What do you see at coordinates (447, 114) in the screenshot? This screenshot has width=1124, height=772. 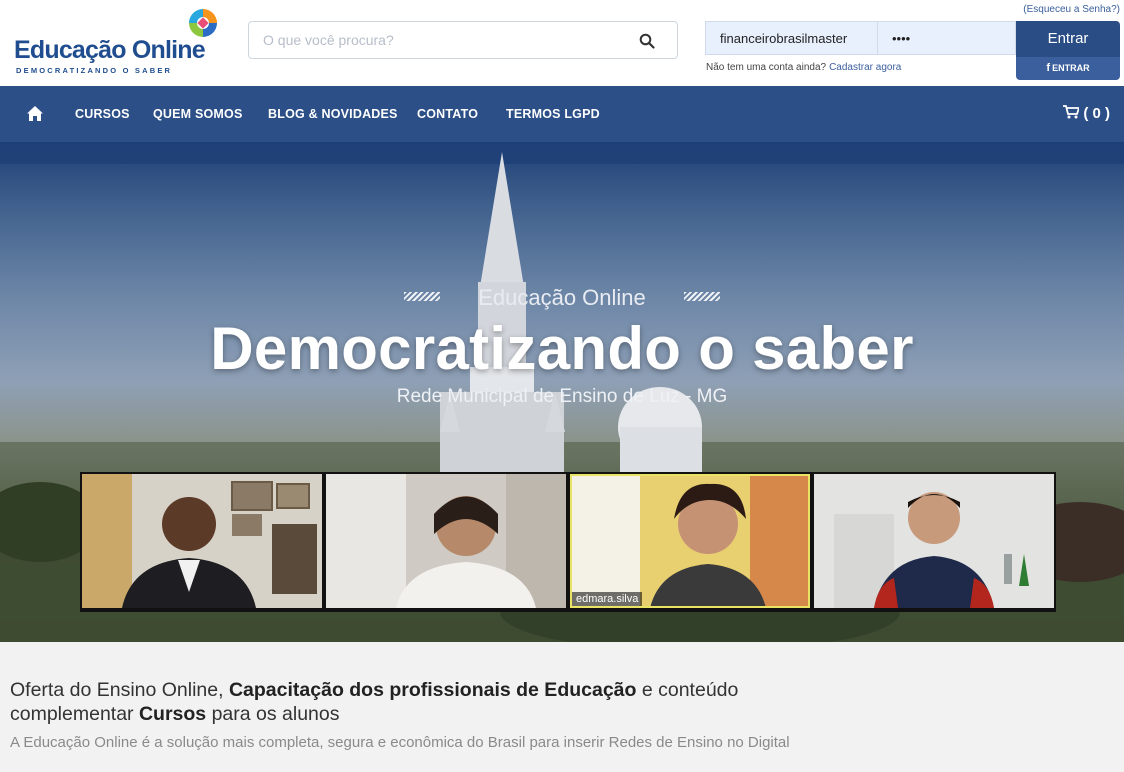 I see `nav-item-contato: CONTATO` at bounding box center [447, 114].